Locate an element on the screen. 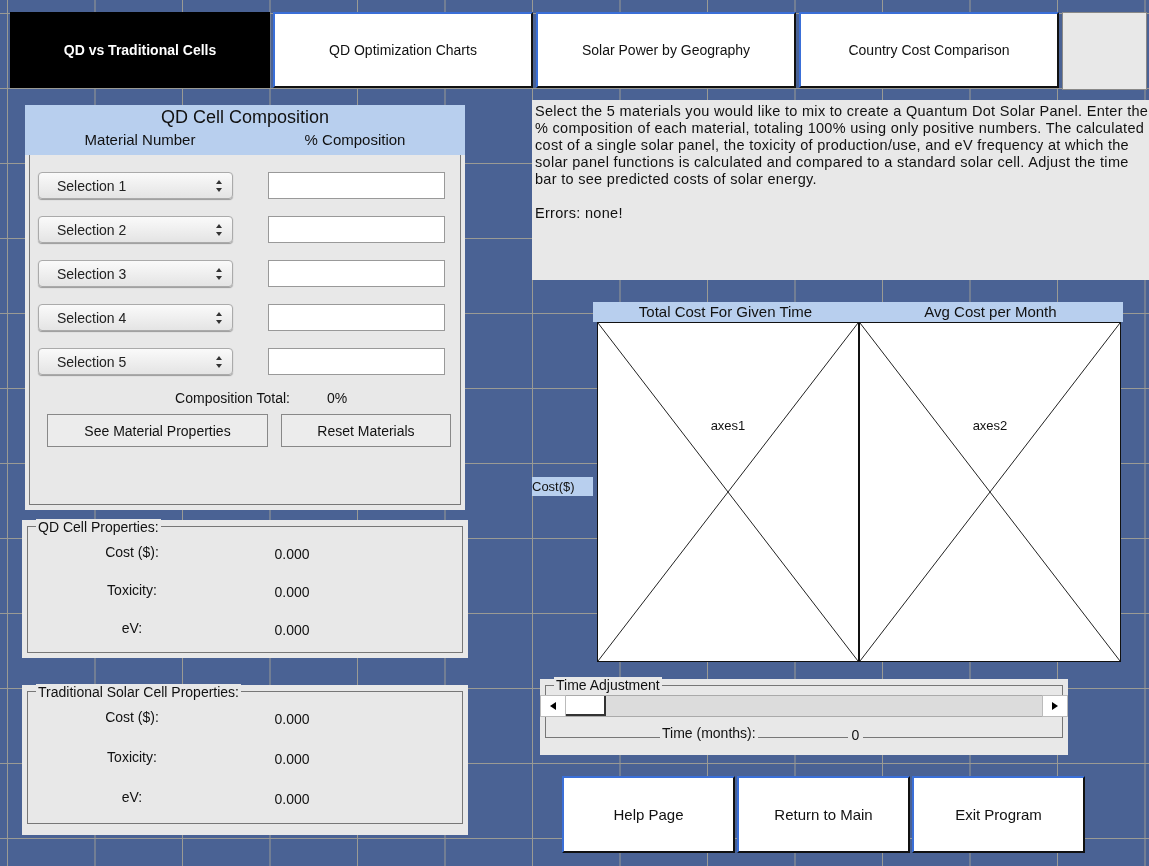  material-dropdown: Selection 1 is located at coordinates (135, 185).